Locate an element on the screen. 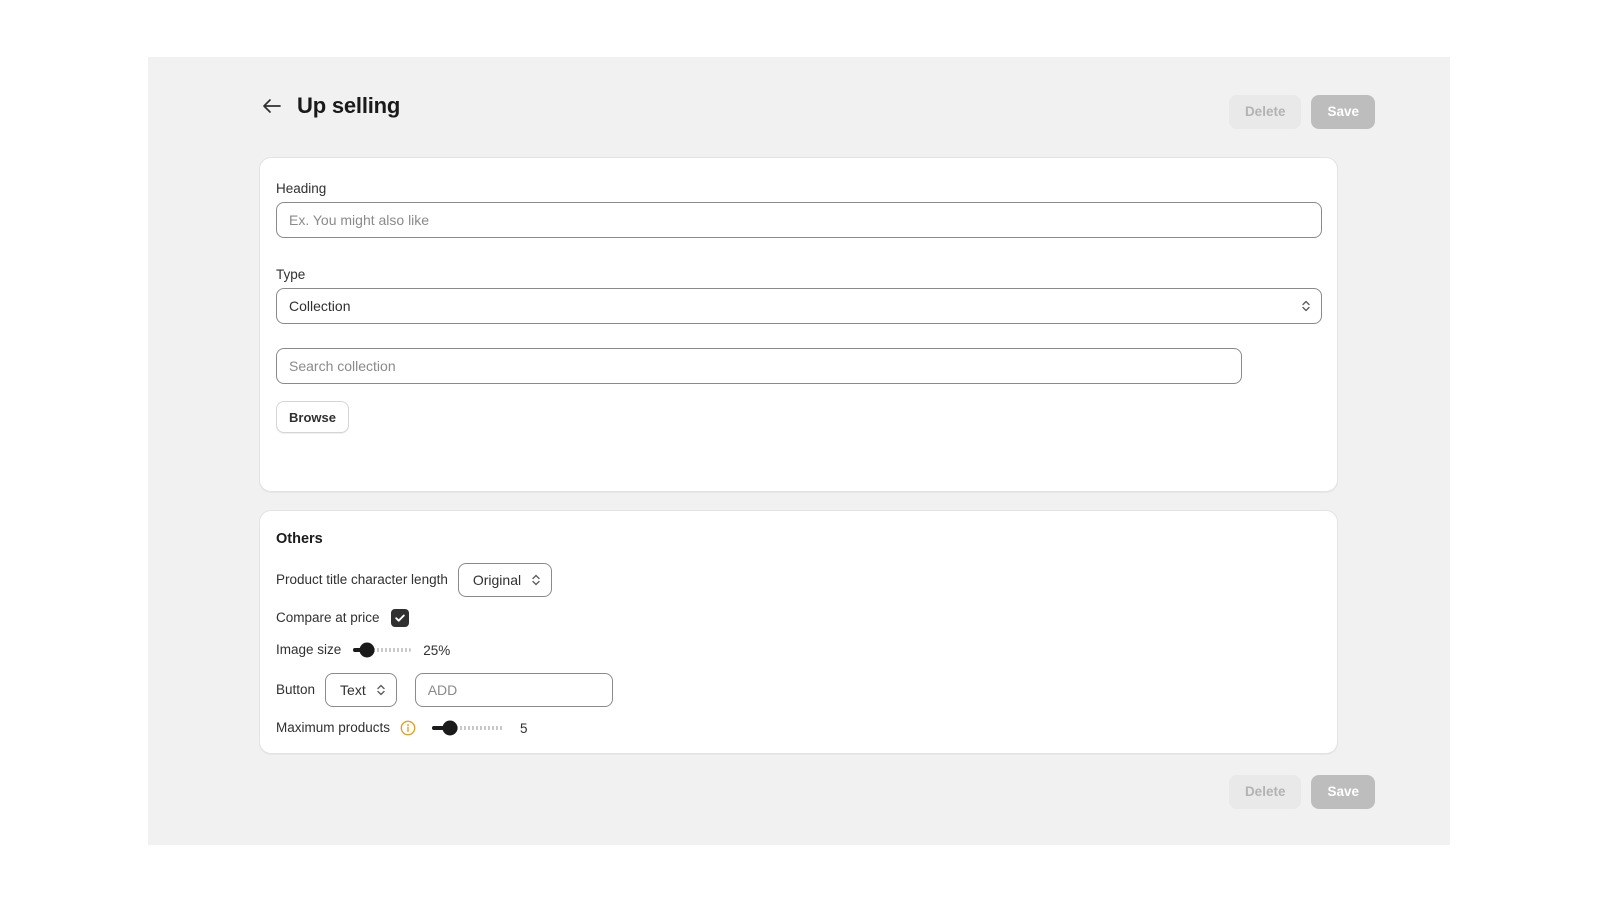 The width and height of the screenshot is (1600, 900). image-size-slider-thumb is located at coordinates (367, 650).